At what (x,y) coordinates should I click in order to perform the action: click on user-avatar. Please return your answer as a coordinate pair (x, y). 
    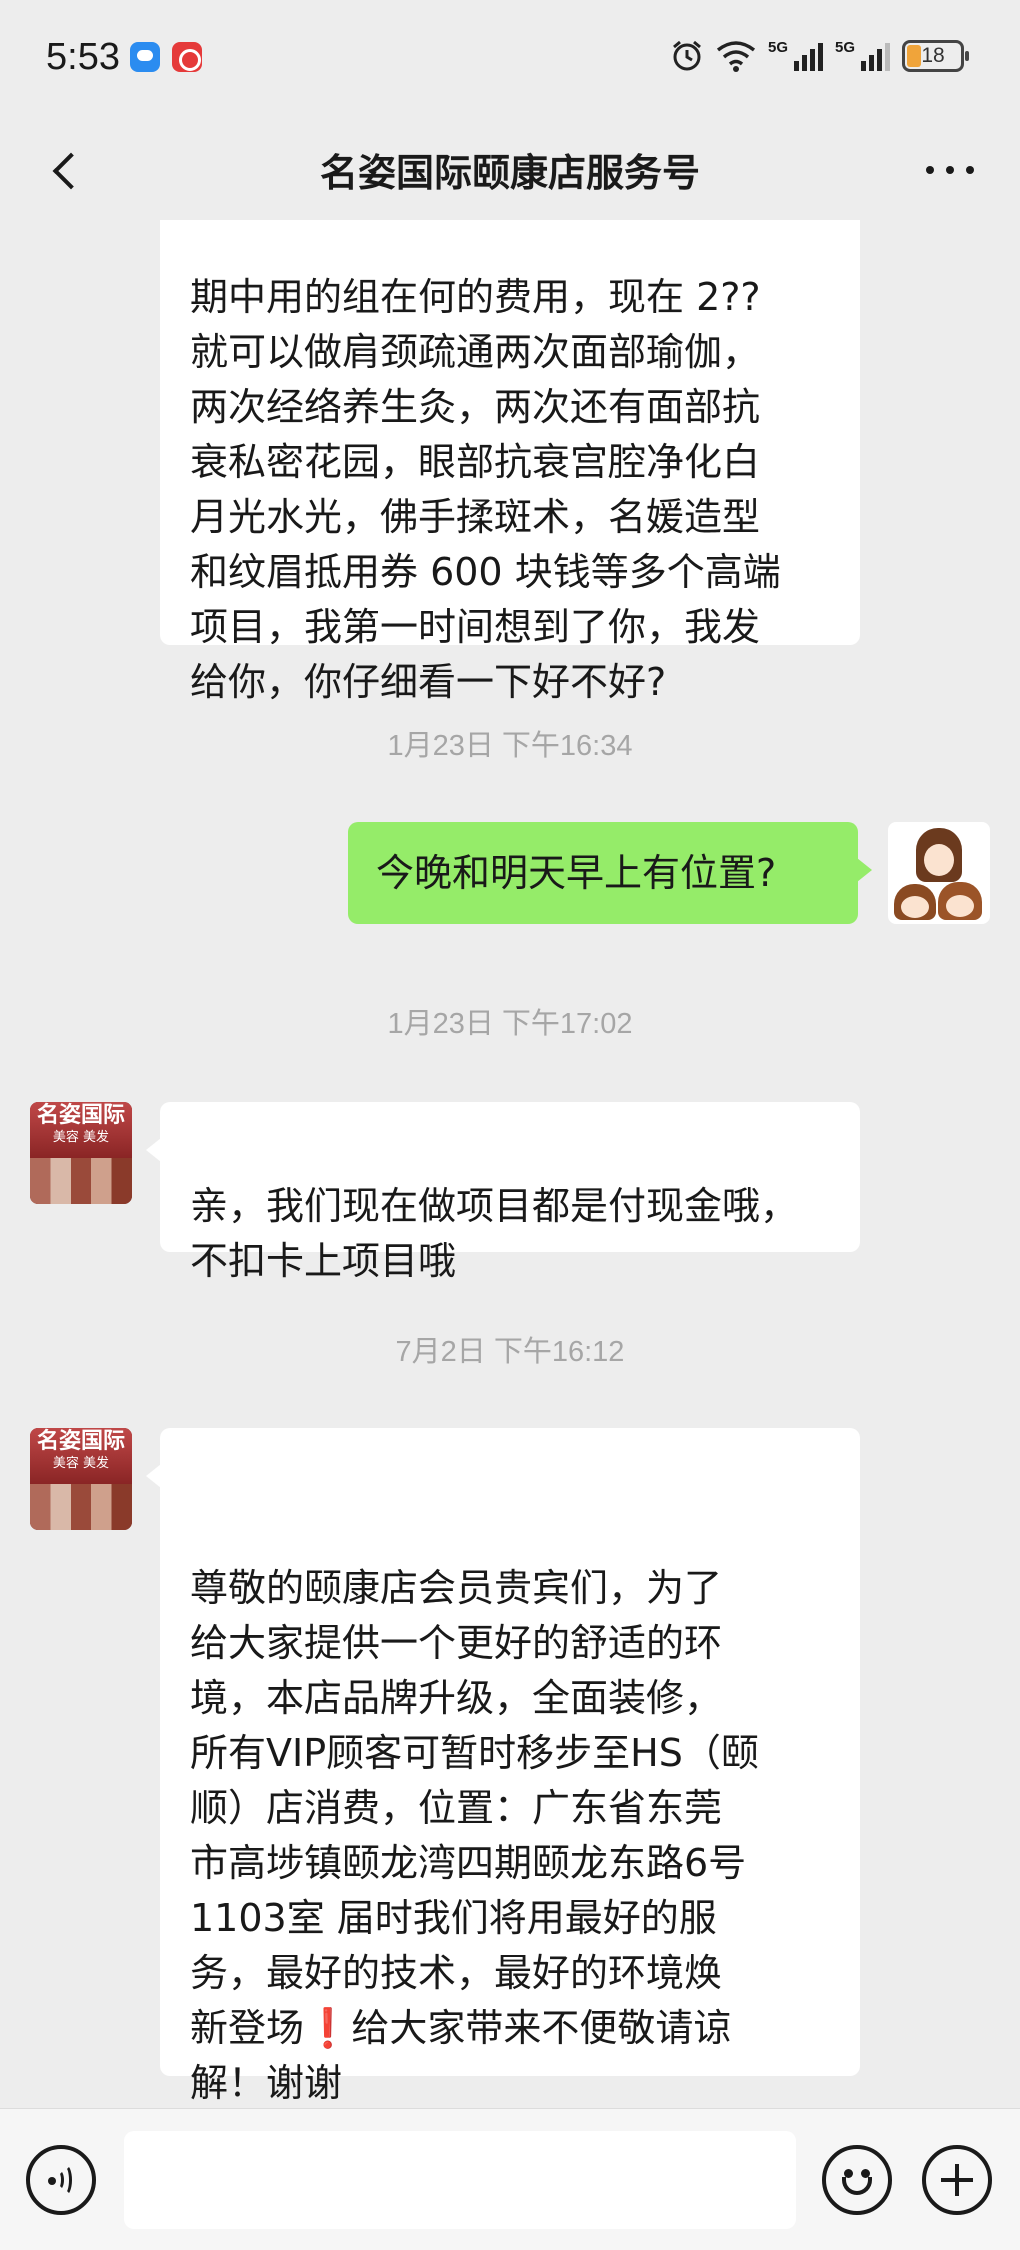
    Looking at the image, I should click on (939, 873).